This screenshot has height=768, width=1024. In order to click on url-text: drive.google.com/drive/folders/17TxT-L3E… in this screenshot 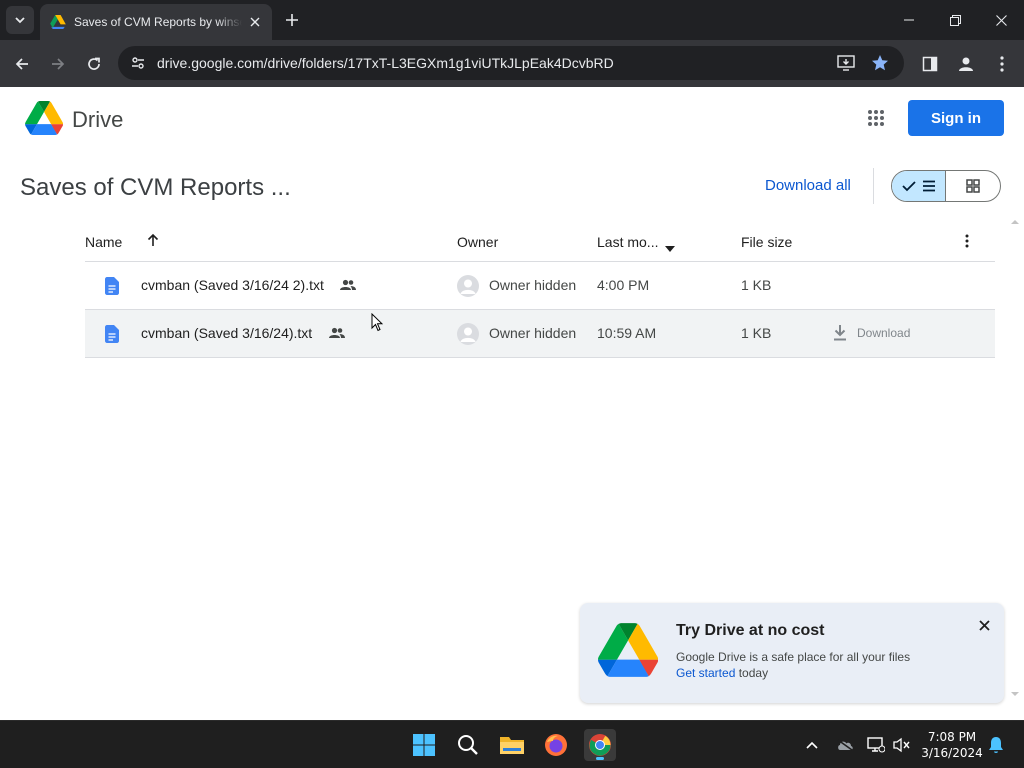, I will do `click(385, 63)`.